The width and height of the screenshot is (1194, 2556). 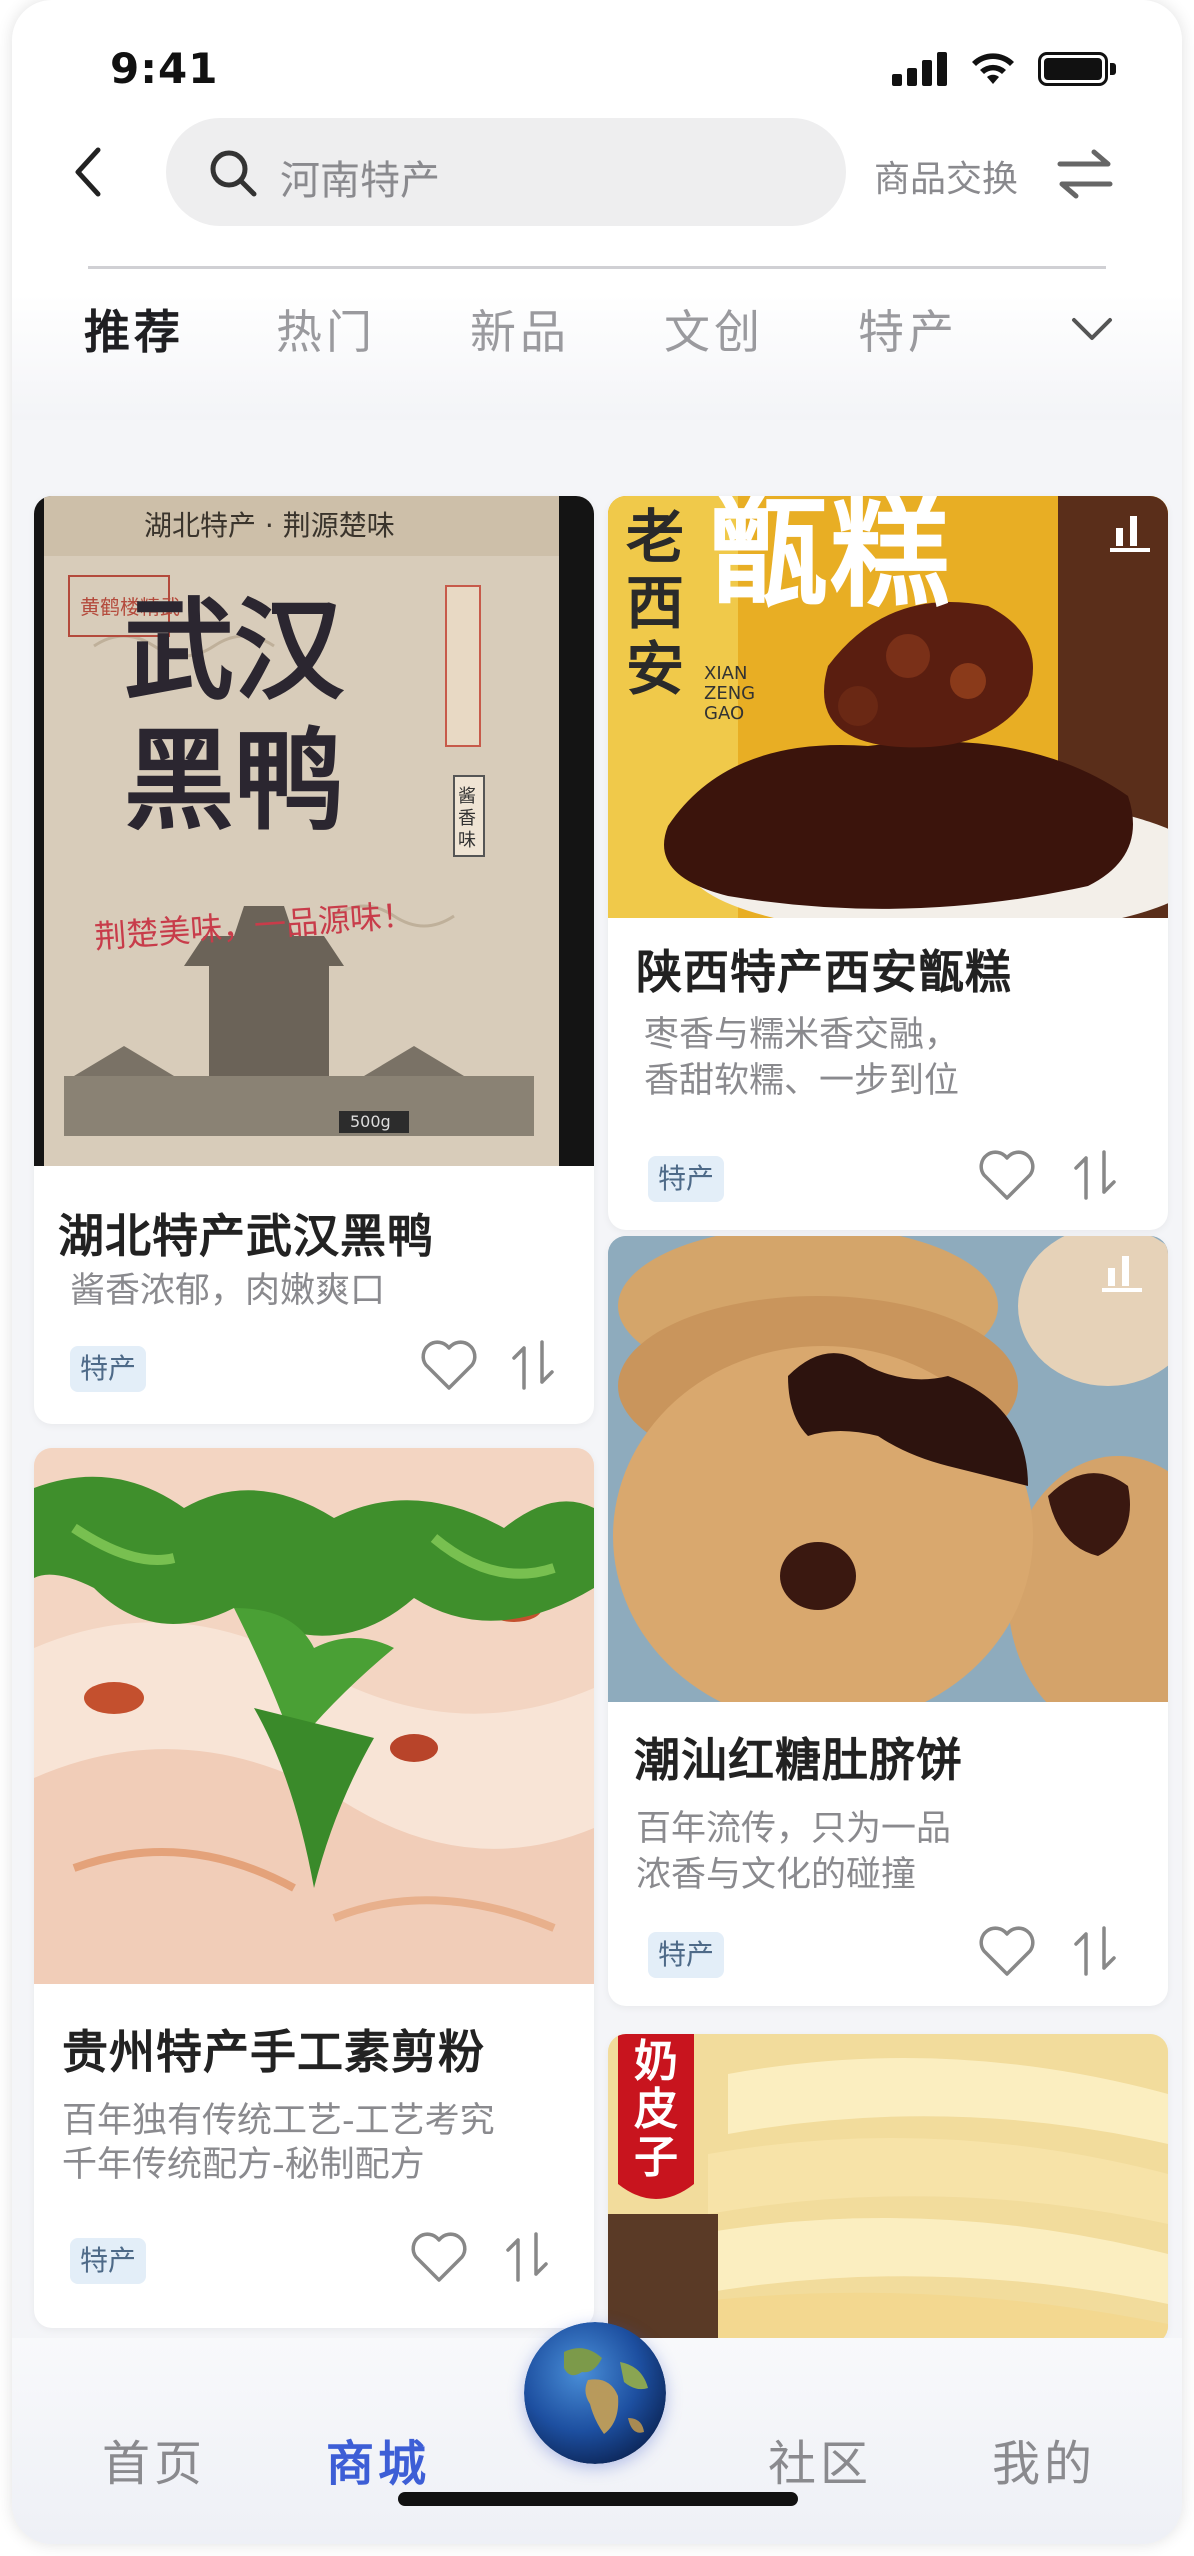 I want to click on swap-arrows-icon, so click(x=1085, y=174).